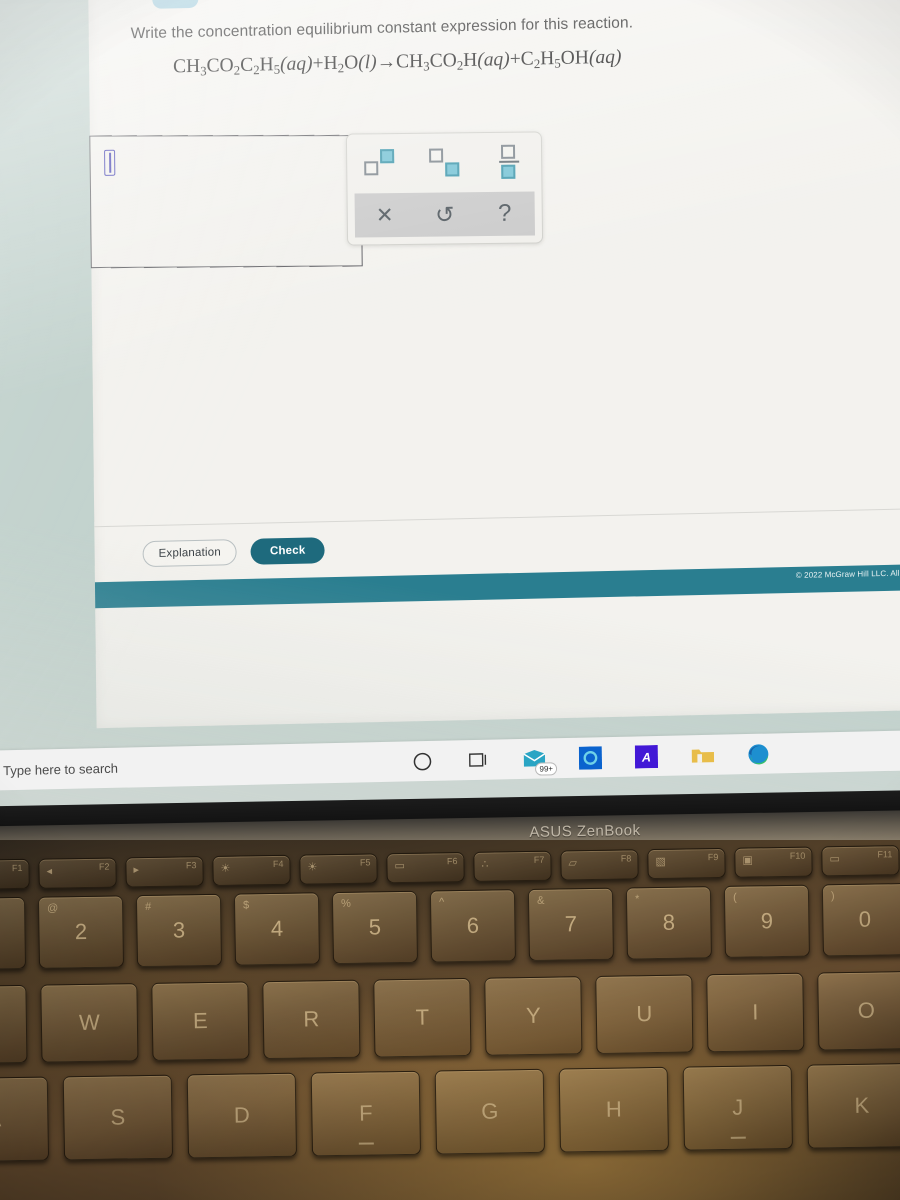  What do you see at coordinates (366, 1113) in the screenshot?
I see `key-f: F` at bounding box center [366, 1113].